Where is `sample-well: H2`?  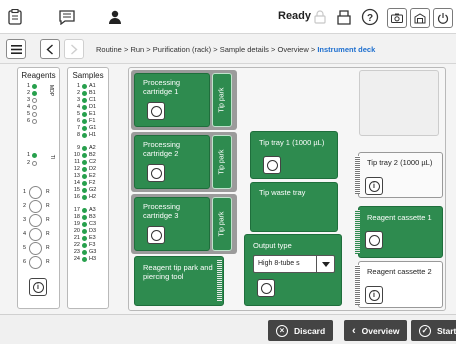
sample-well: H2 is located at coordinates (93, 197).